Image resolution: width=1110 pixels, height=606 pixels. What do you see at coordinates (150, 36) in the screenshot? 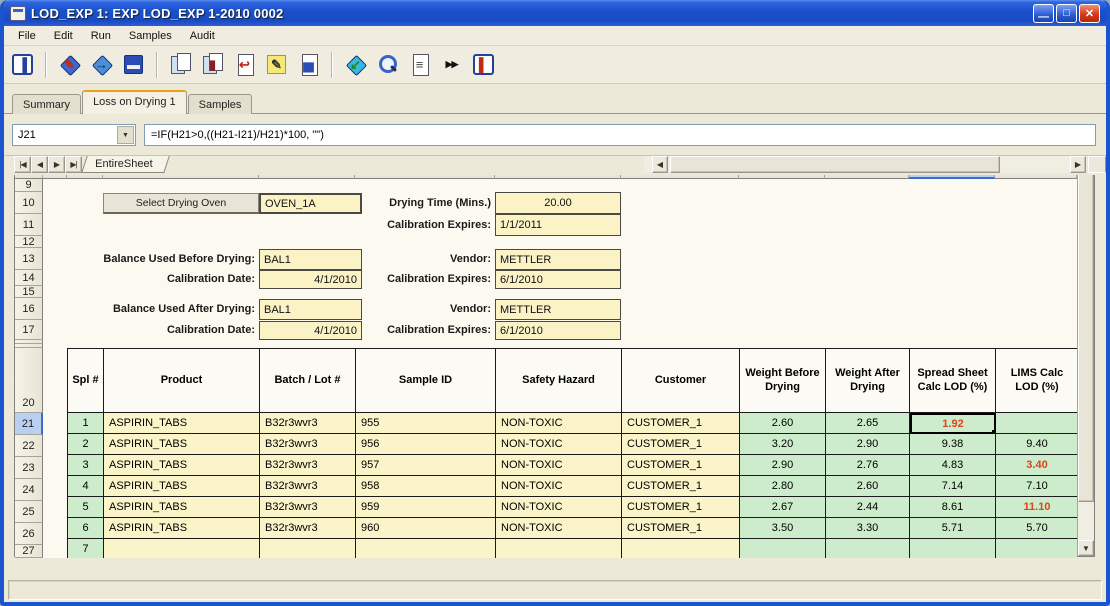
I see `menu-item-samples: Samples` at bounding box center [150, 36].